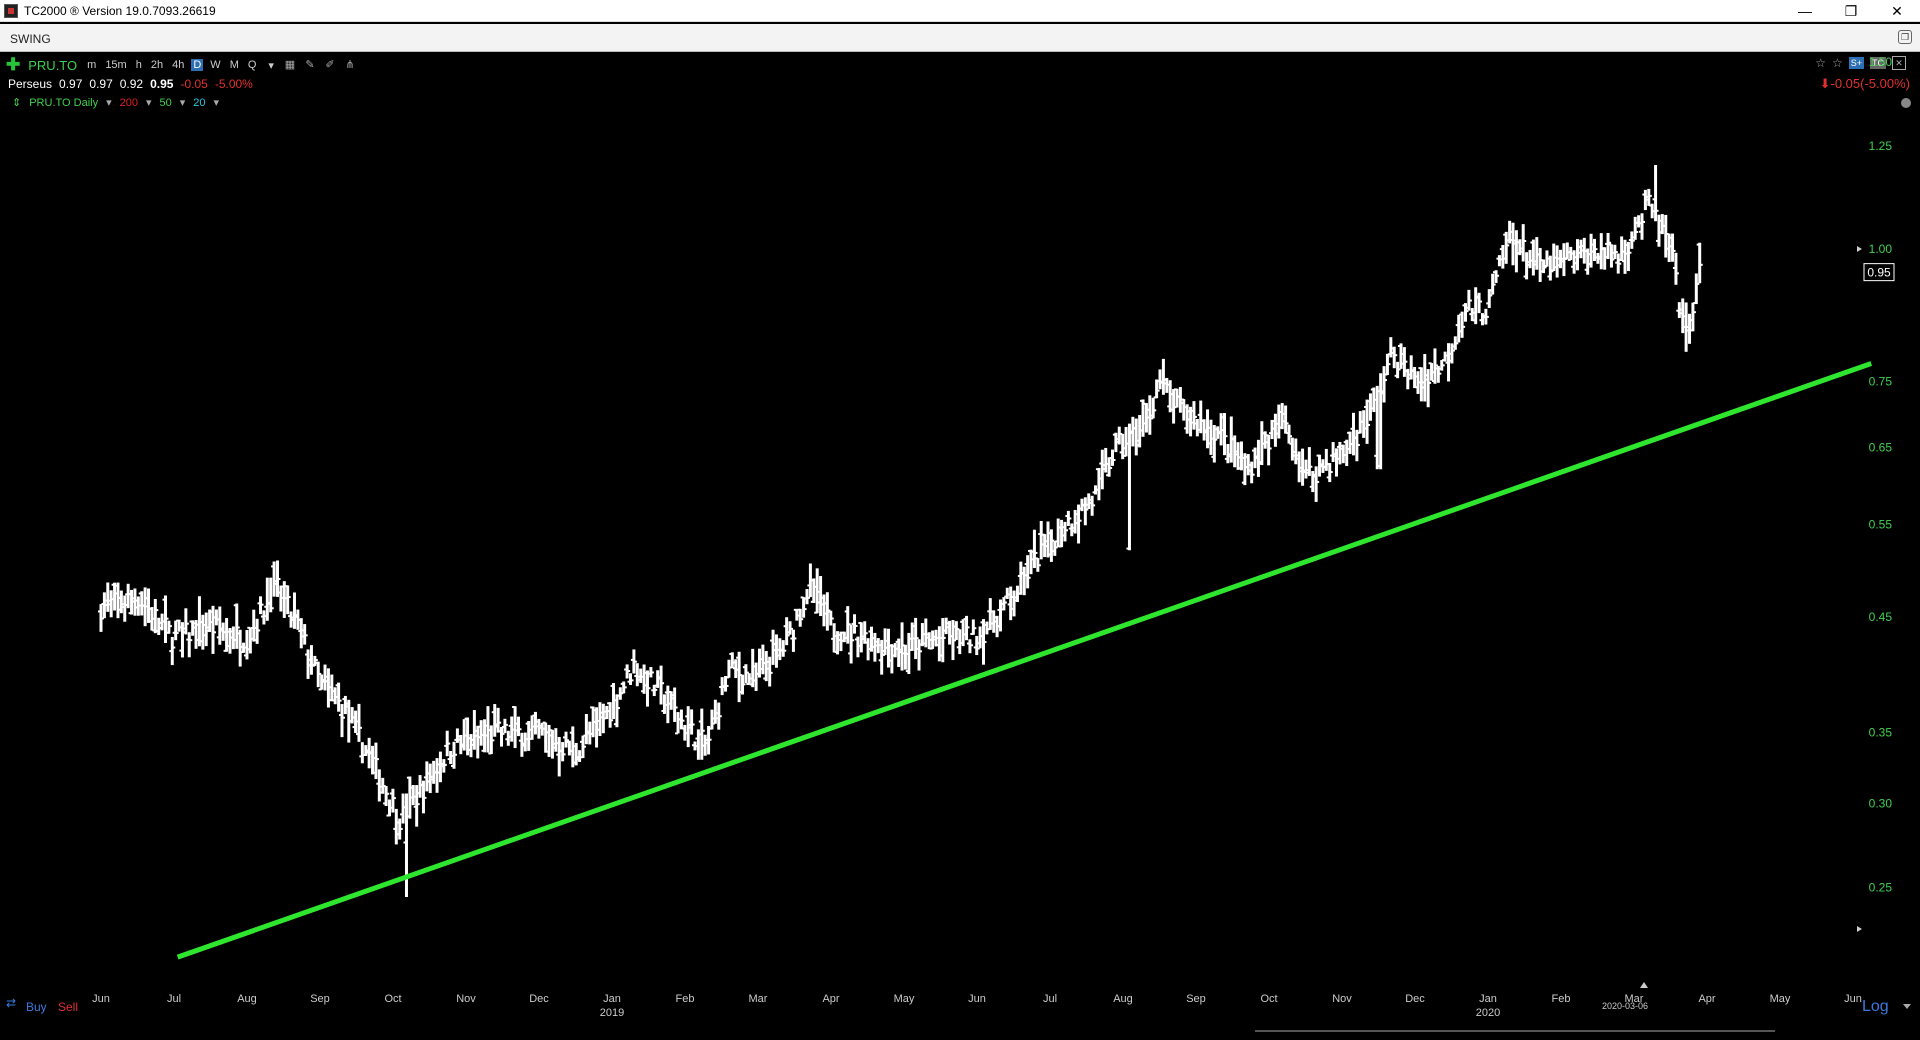 The height and width of the screenshot is (1040, 1920). I want to click on quote-line: Perseus 0.97 0.97 0.92 0.95 -0.05 -5.00%, so click(130, 84).